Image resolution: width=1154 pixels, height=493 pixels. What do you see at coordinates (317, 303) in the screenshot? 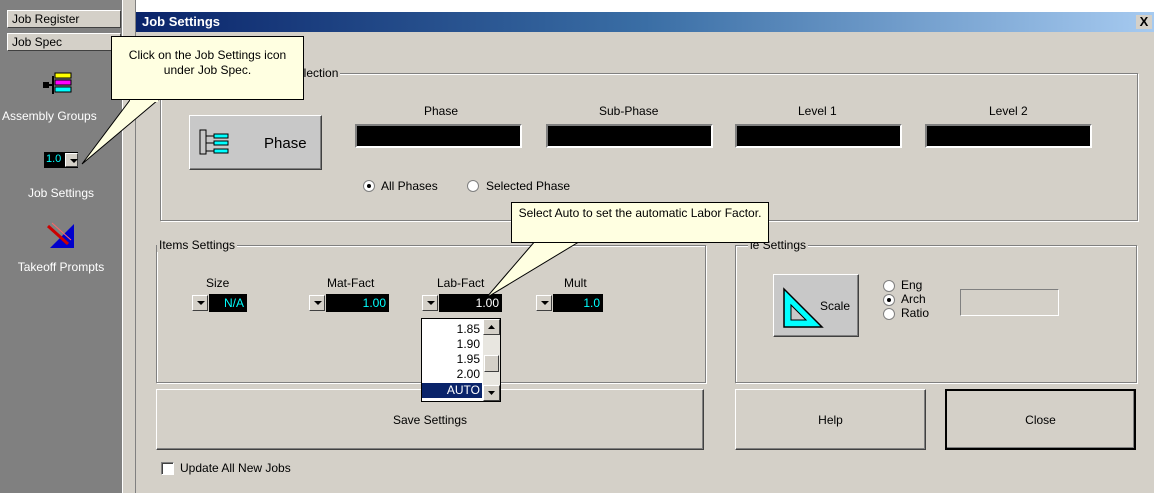
I see `matfact-dropdown-button` at bounding box center [317, 303].